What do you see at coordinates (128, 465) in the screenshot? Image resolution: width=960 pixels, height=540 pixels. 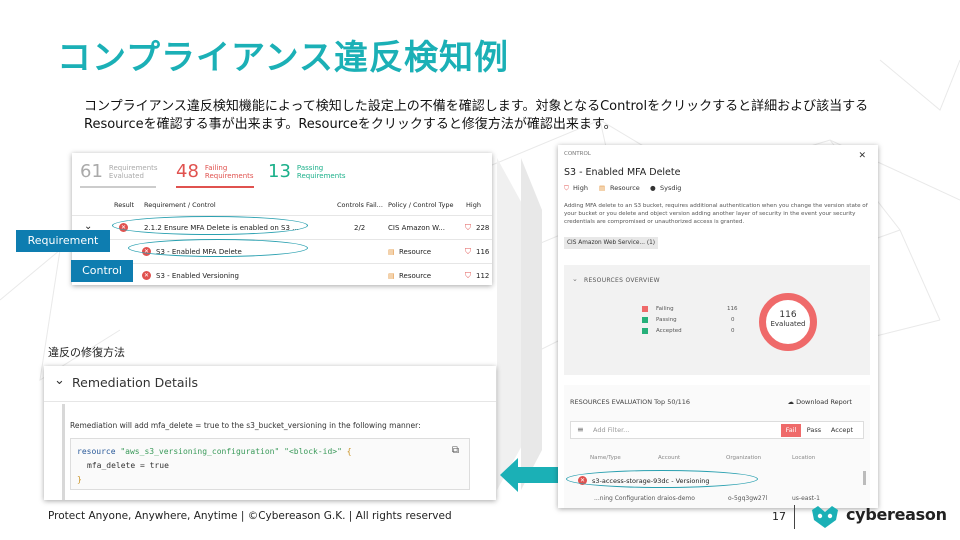 I see `code-line: mfa_delete = true` at bounding box center [128, 465].